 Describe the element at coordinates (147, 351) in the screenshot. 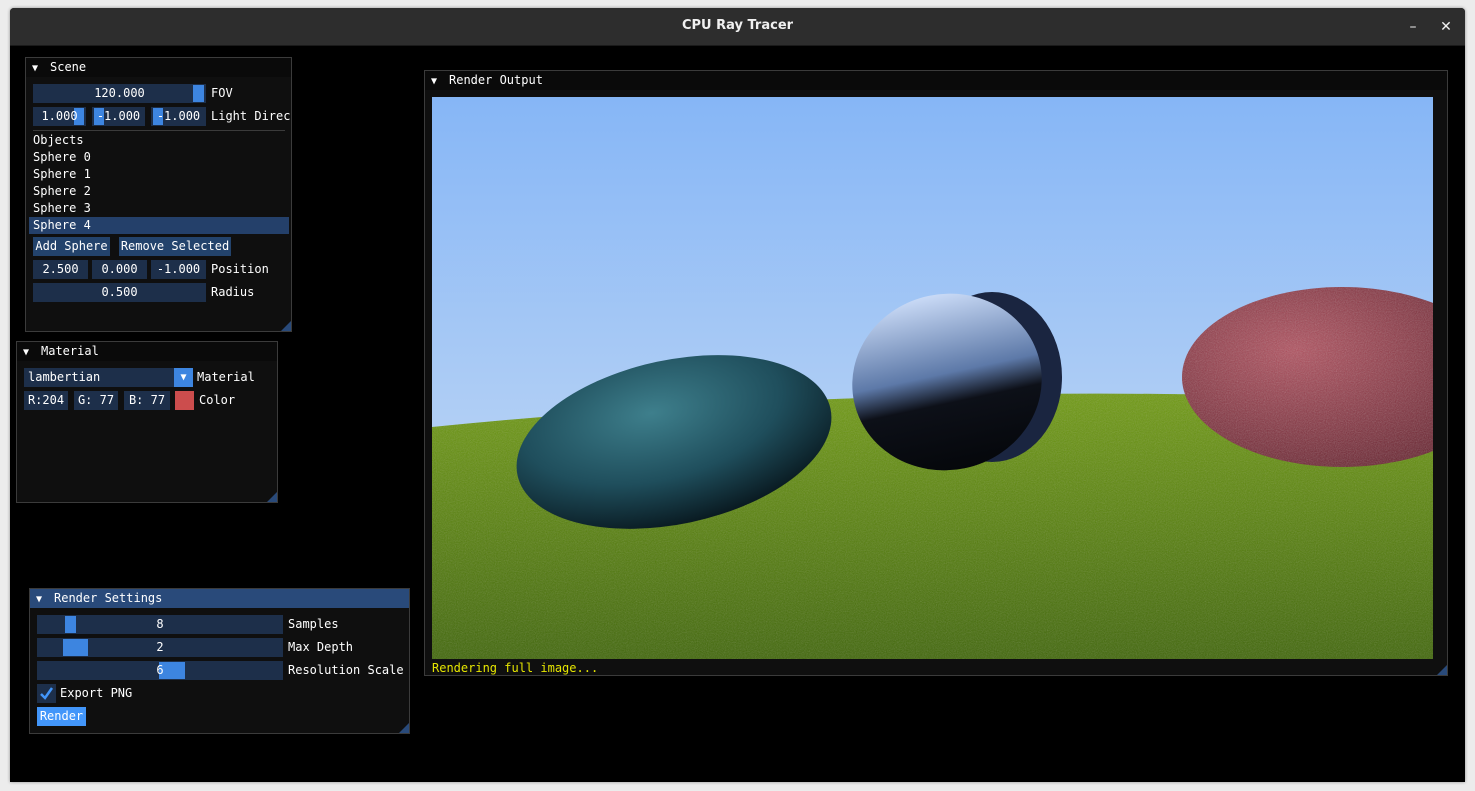

I see `material-panel-header: ▼ Material` at that location.